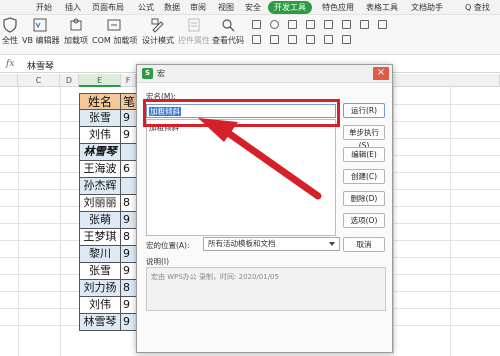  Describe the element at coordinates (427, 7) in the screenshot. I see `menu-doc-assistant: 文档助手` at that location.